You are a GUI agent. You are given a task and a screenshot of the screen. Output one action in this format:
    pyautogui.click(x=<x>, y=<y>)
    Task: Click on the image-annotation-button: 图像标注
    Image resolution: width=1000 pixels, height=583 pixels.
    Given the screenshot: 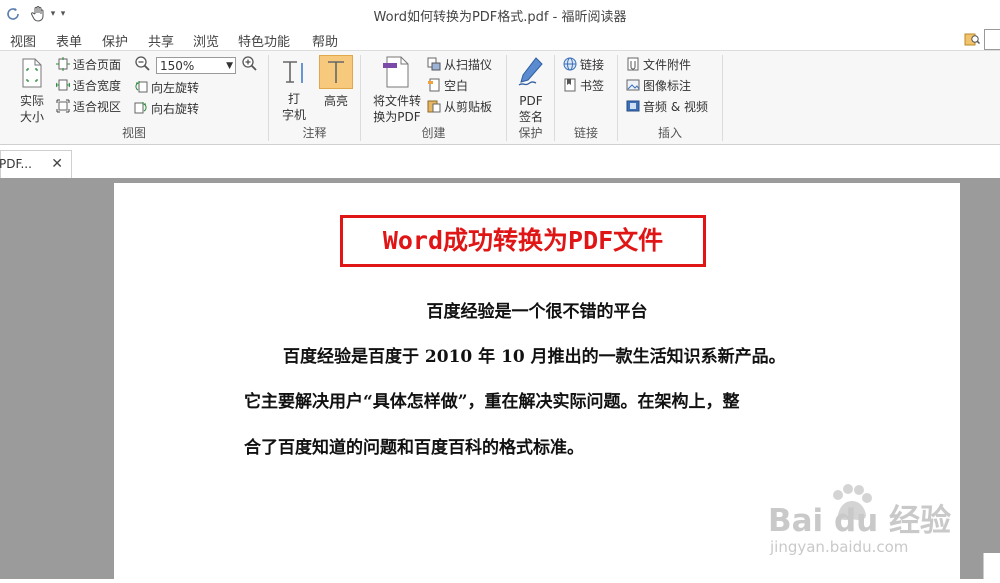 What is the action you would take?
    pyautogui.click(x=658, y=85)
    